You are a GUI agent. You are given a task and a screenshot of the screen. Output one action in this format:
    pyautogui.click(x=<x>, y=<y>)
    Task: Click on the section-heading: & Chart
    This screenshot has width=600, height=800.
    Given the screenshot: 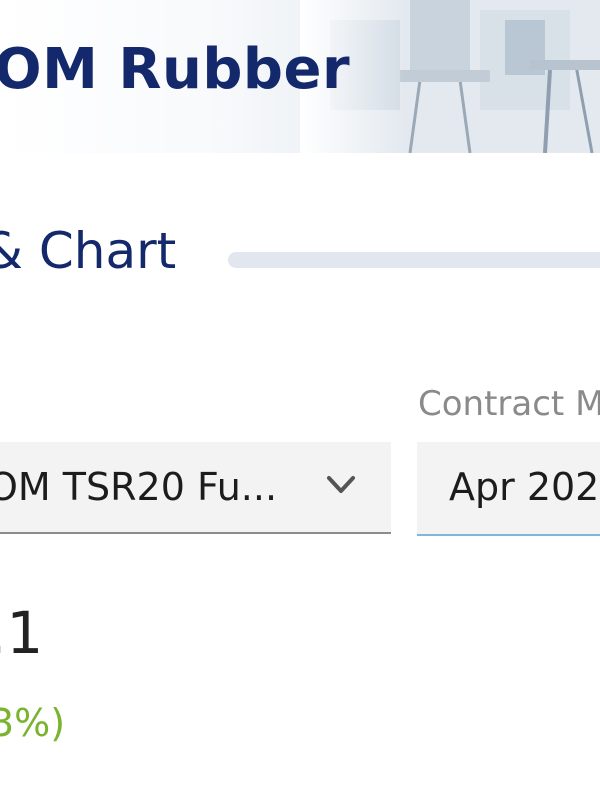 What is the action you would take?
    pyautogui.click(x=88, y=251)
    